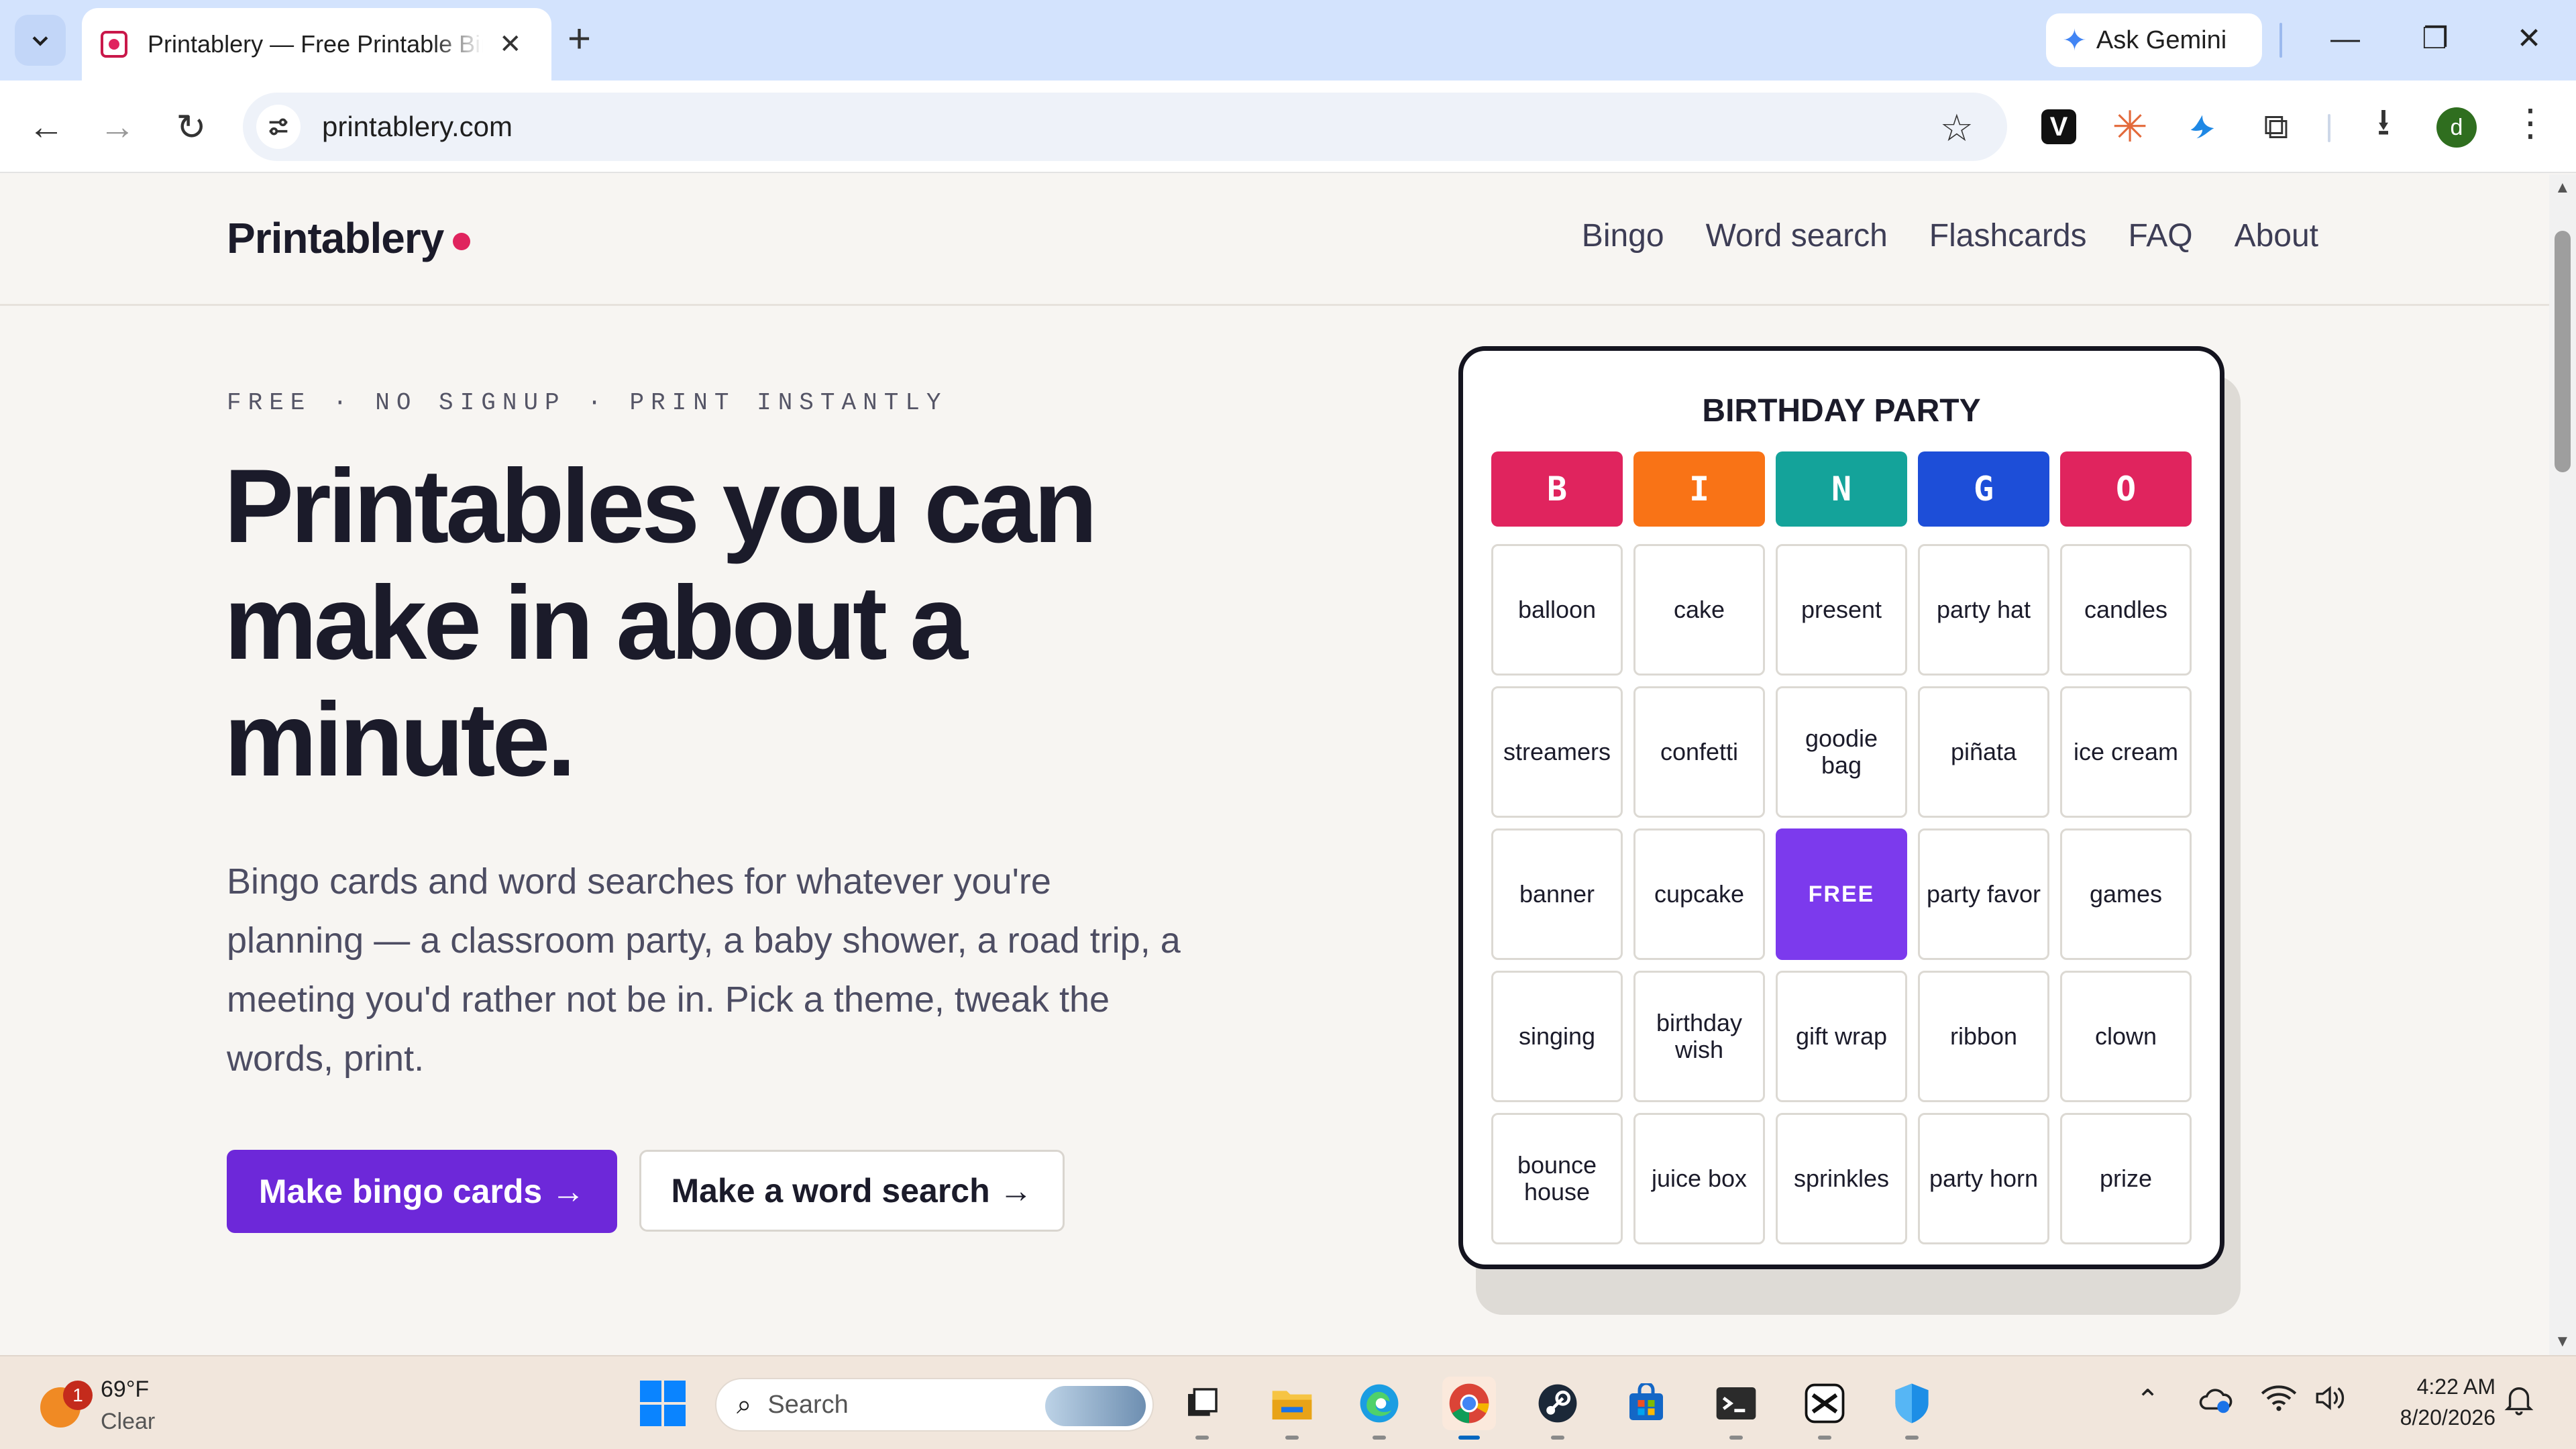 The image size is (2576, 1449). Describe the element at coordinates (934, 1405) in the screenshot. I see `taskbar-search-box: ⌕ Search` at that location.